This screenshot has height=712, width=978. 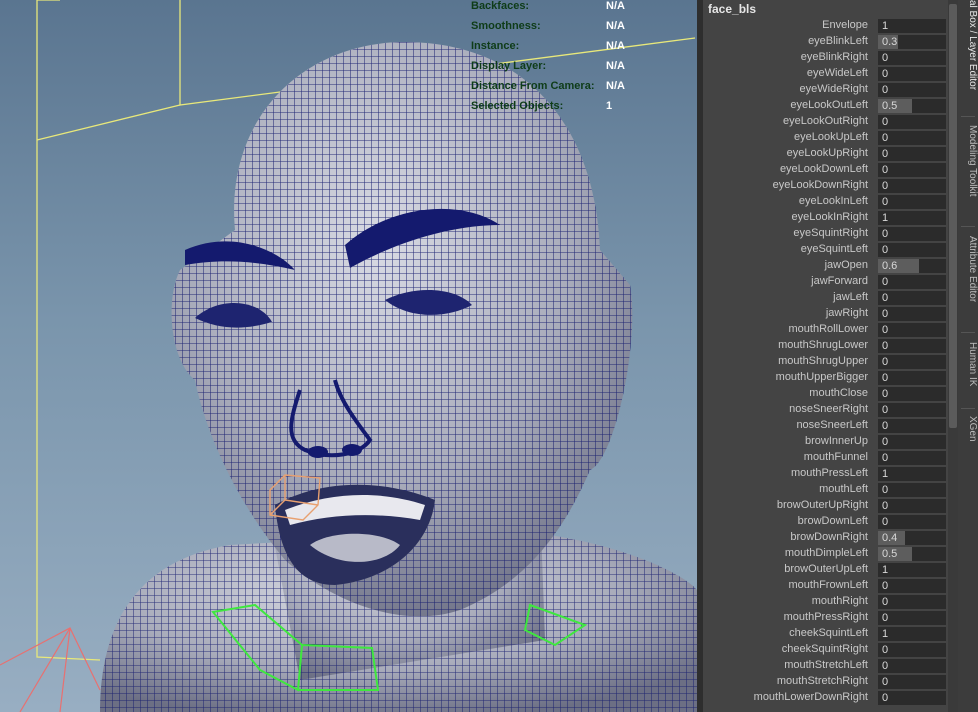 I want to click on attribute-label: mouthStretchRight, so click(x=822, y=681).